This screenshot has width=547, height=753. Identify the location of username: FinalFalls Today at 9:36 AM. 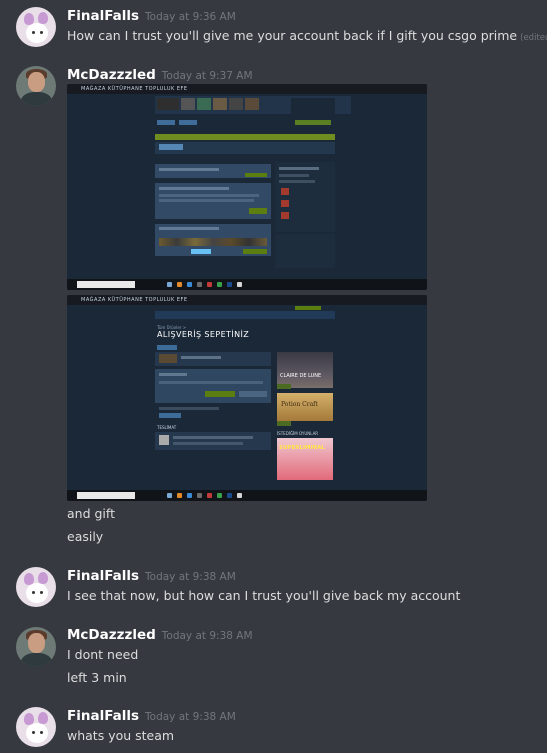
(151, 16).